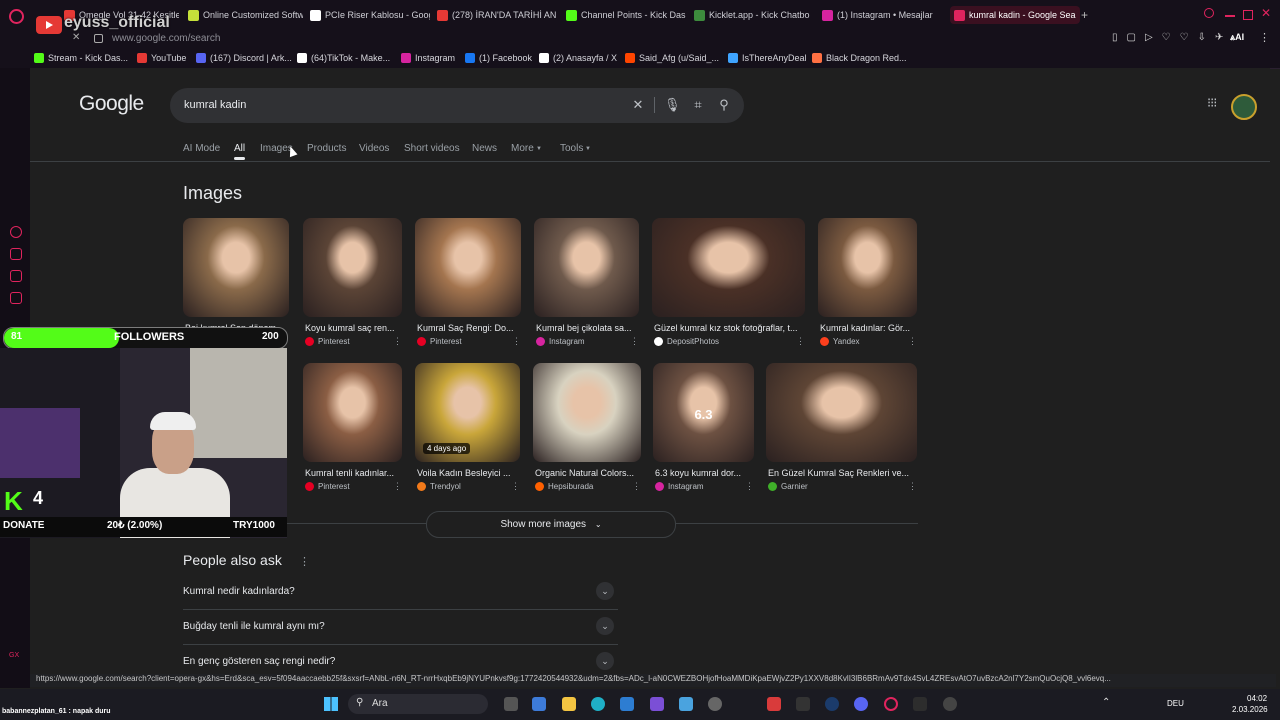  What do you see at coordinates (703, 412) in the screenshot?
I see `image-result: 6.3` at bounding box center [703, 412].